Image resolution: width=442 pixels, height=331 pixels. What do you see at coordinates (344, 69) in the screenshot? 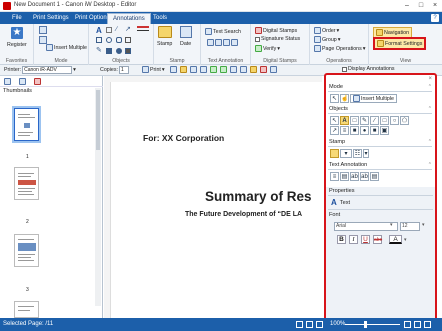
I see `display-annotations-checkbox` at bounding box center [344, 69].